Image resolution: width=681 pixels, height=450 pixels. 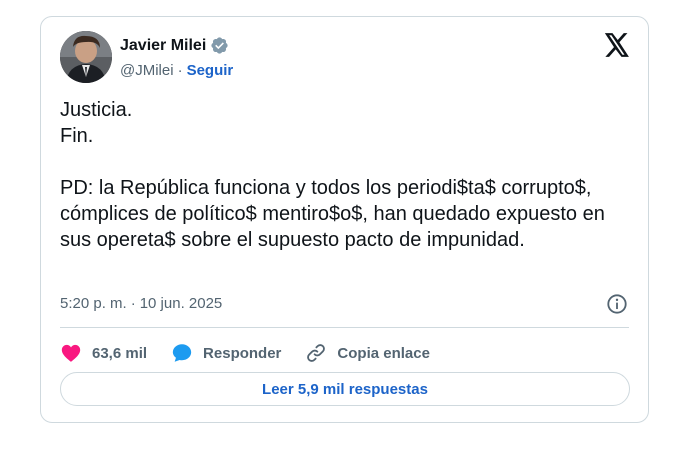 I want to click on like-button: 63,6 mil, so click(x=103, y=353).